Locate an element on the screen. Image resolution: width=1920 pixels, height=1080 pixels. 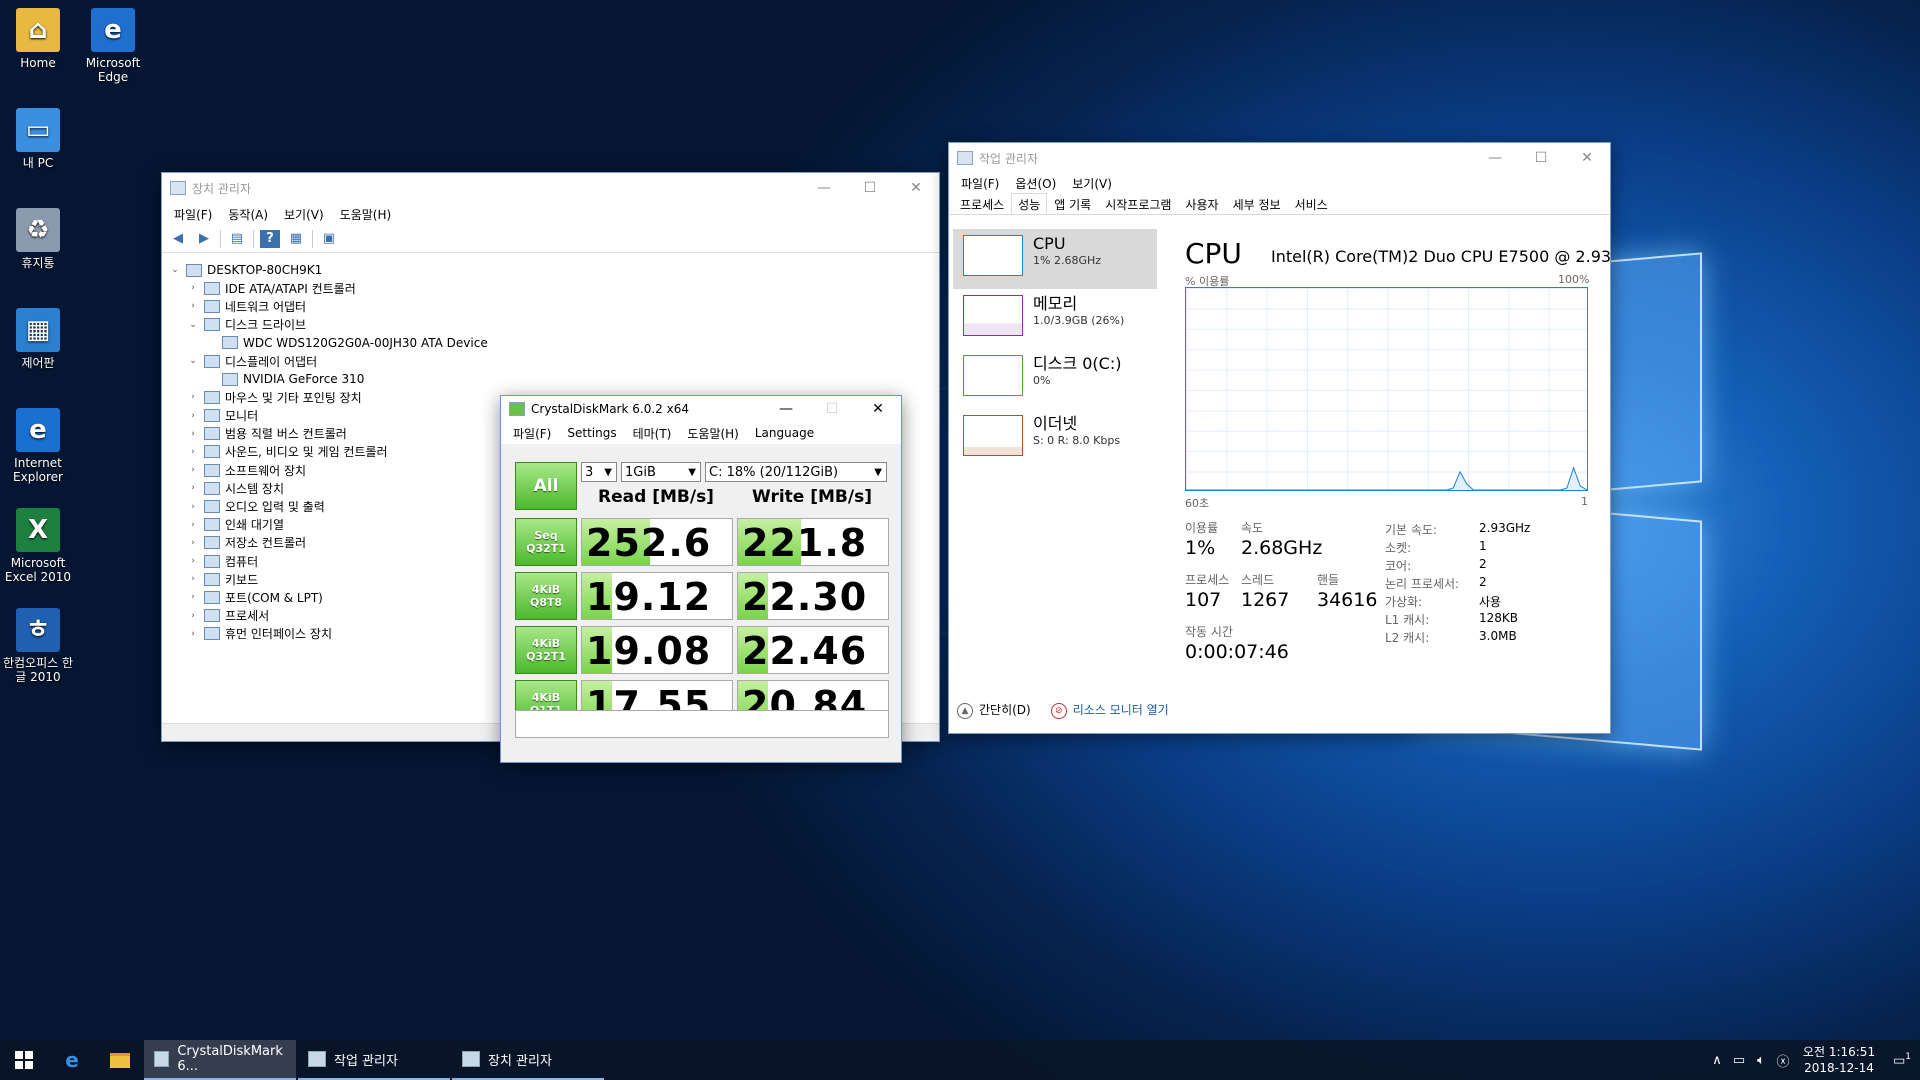
crystaldiskmark-titlebar: CrystalDiskMark 6.0.2 x64 — ☐ ✕ is located at coordinates (701, 409).